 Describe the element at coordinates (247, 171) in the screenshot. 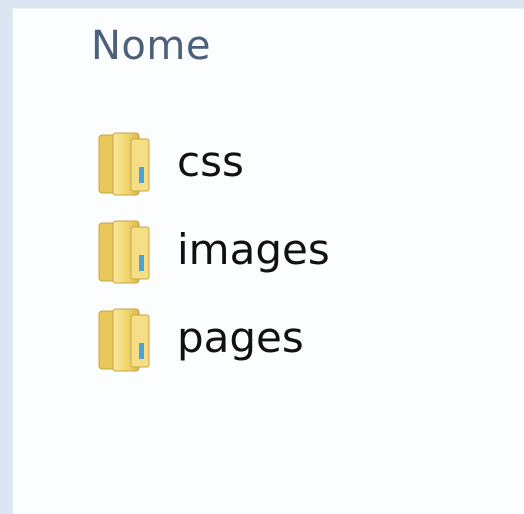

I see `list-item-folder-css: css` at that location.